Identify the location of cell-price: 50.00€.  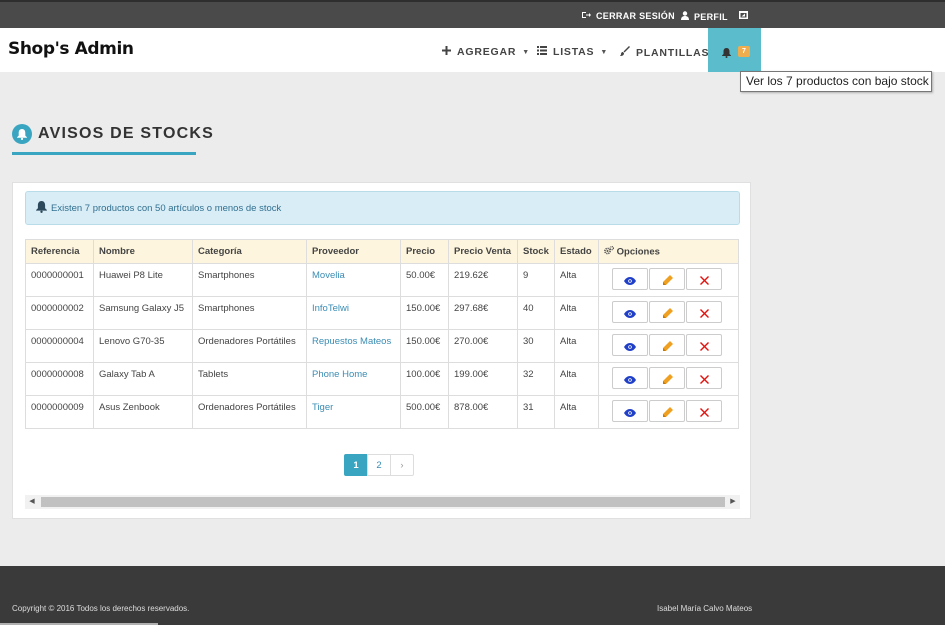
(424, 280).